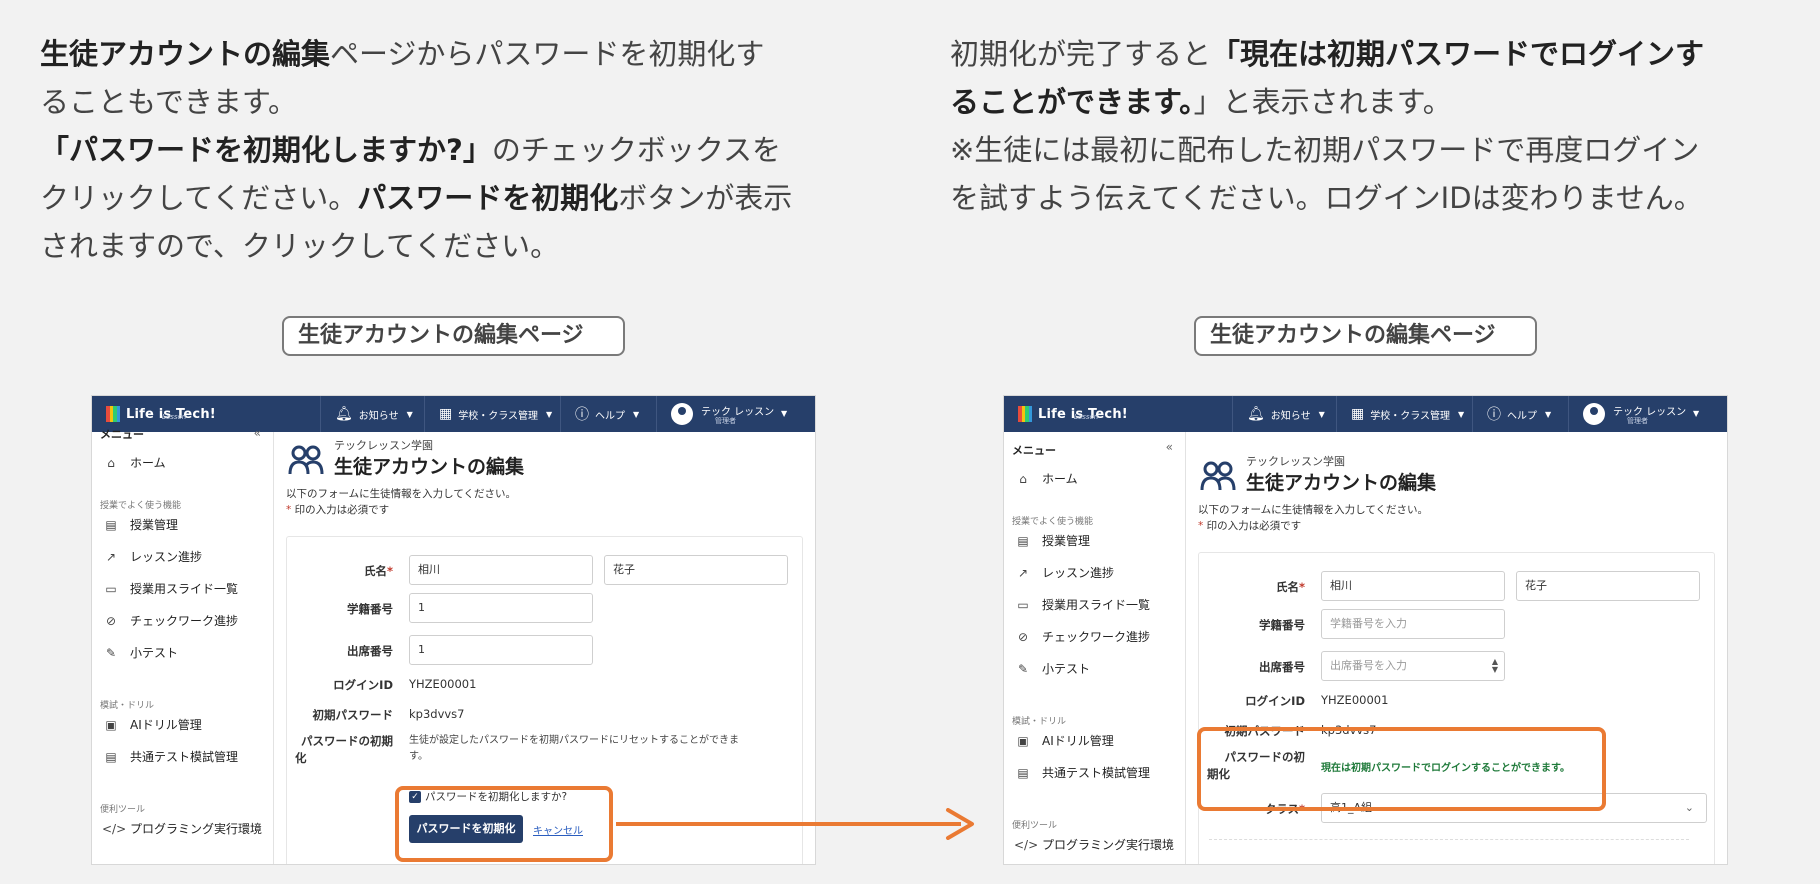 The image size is (1820, 884). Describe the element at coordinates (1256, 414) in the screenshot. I see `bell-icon: 🔔︎` at that location.